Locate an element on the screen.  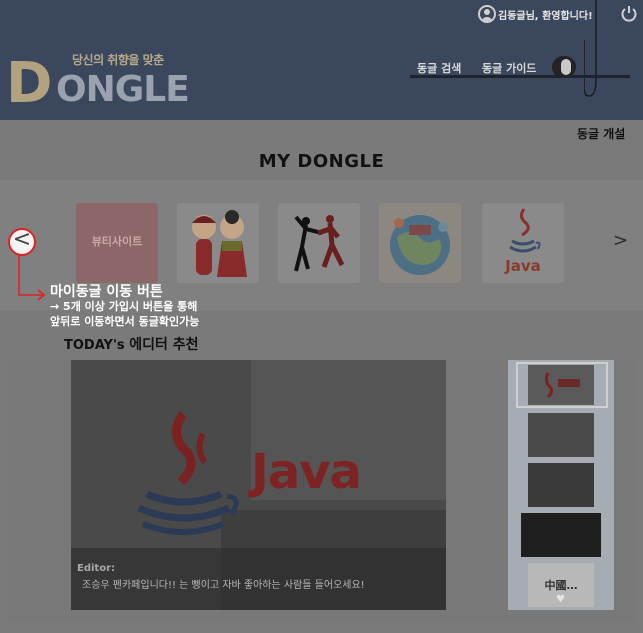
user-greeting: 김동글님, 환영합니다! is located at coordinates (535, 14).